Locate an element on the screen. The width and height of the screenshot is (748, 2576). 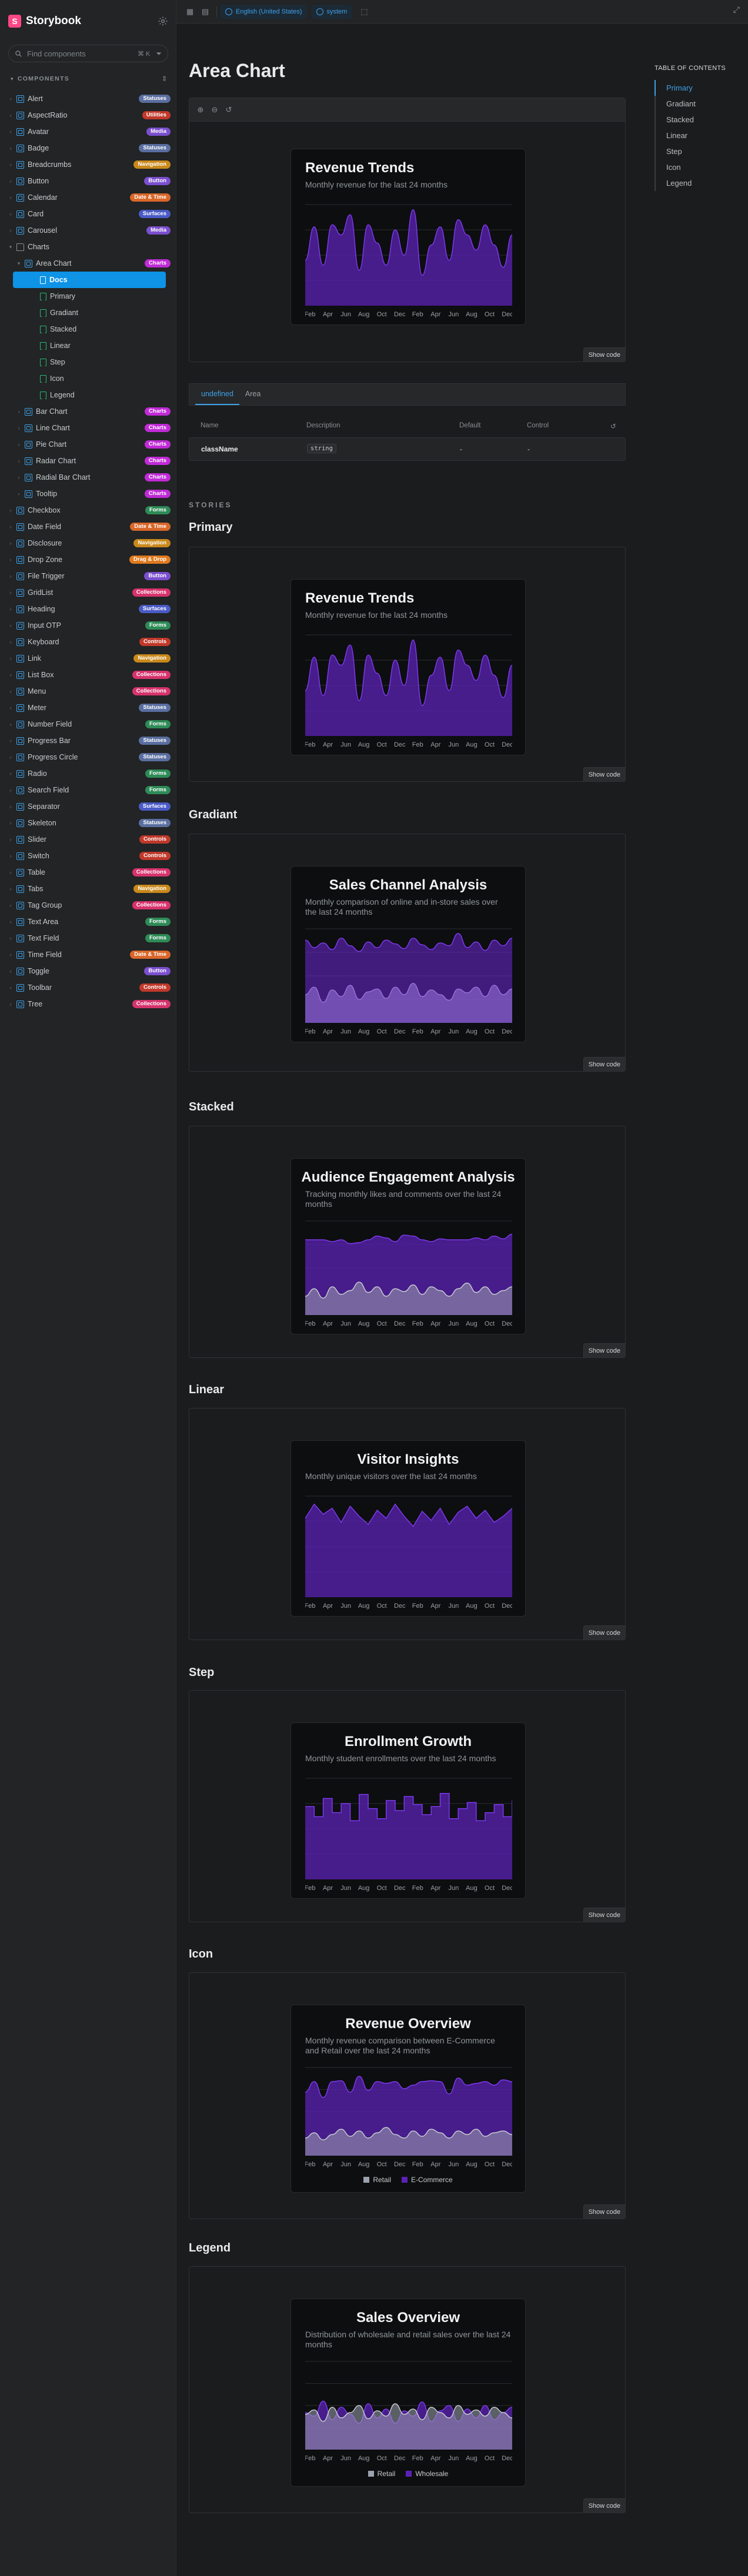
toc-item-linear: Linear is located at coordinates (704, 135).